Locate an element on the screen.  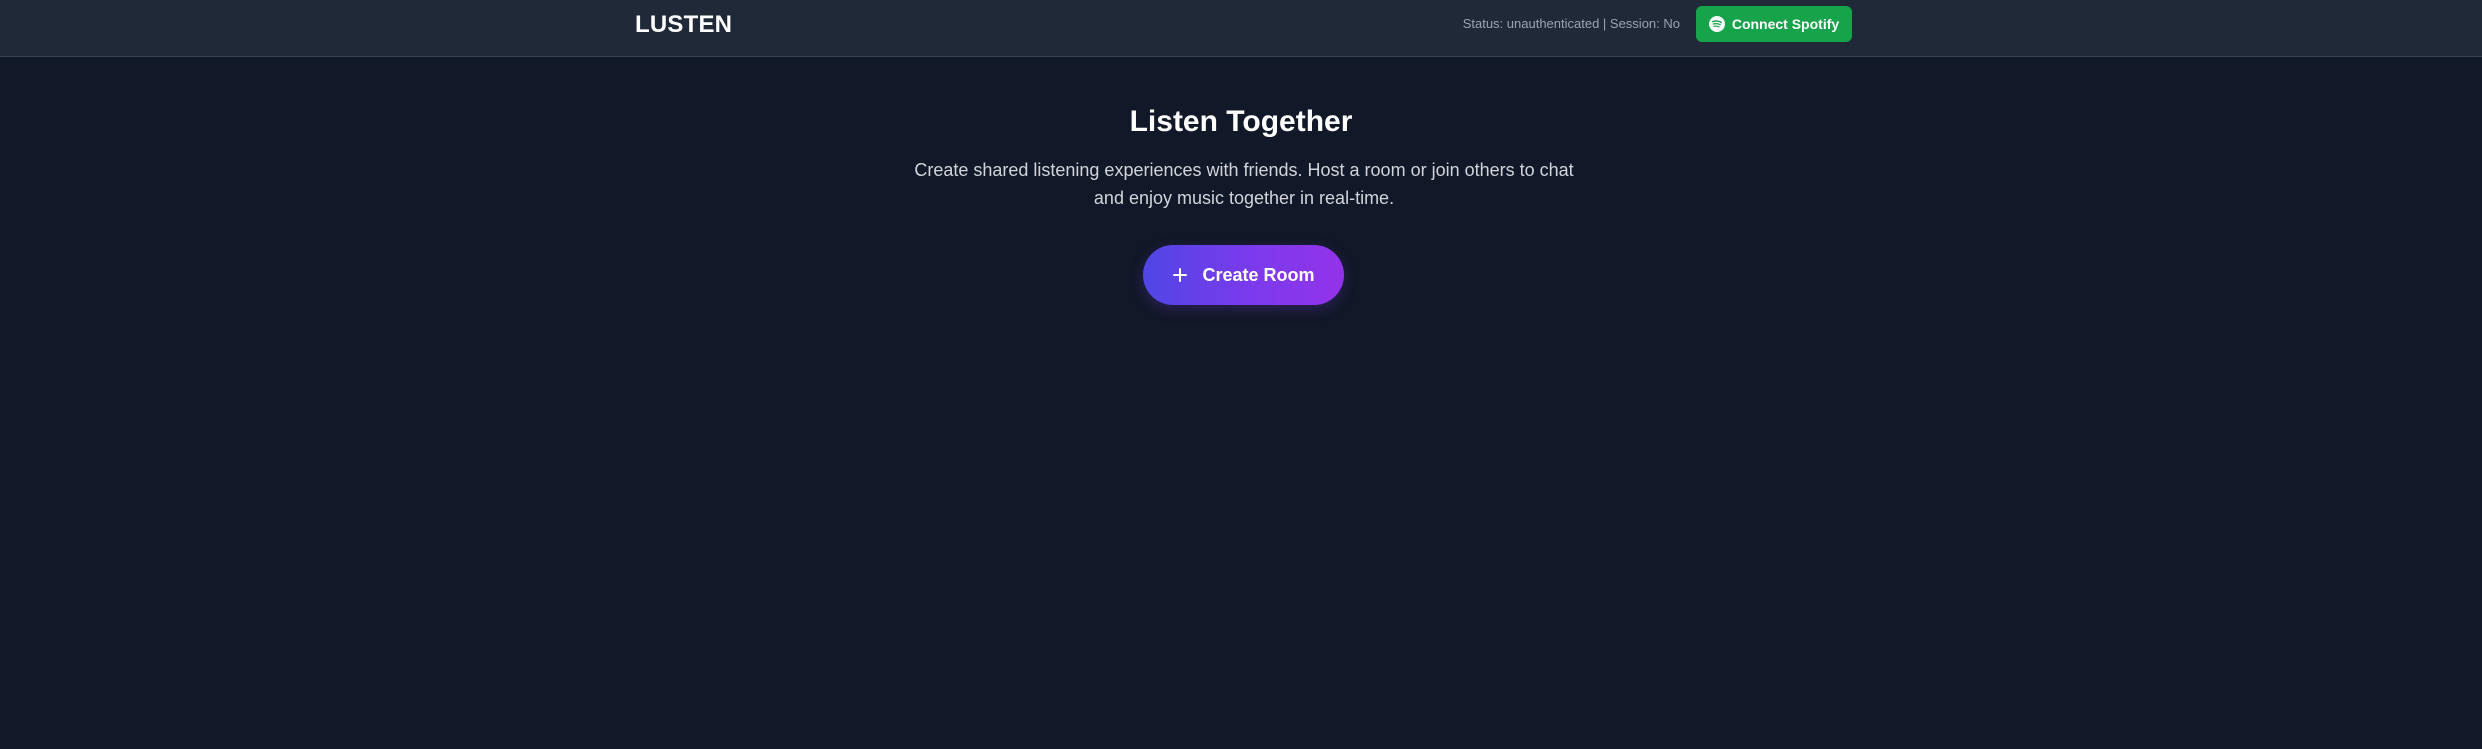
connect-spotify-label: Connect Spotify is located at coordinates (1785, 24).